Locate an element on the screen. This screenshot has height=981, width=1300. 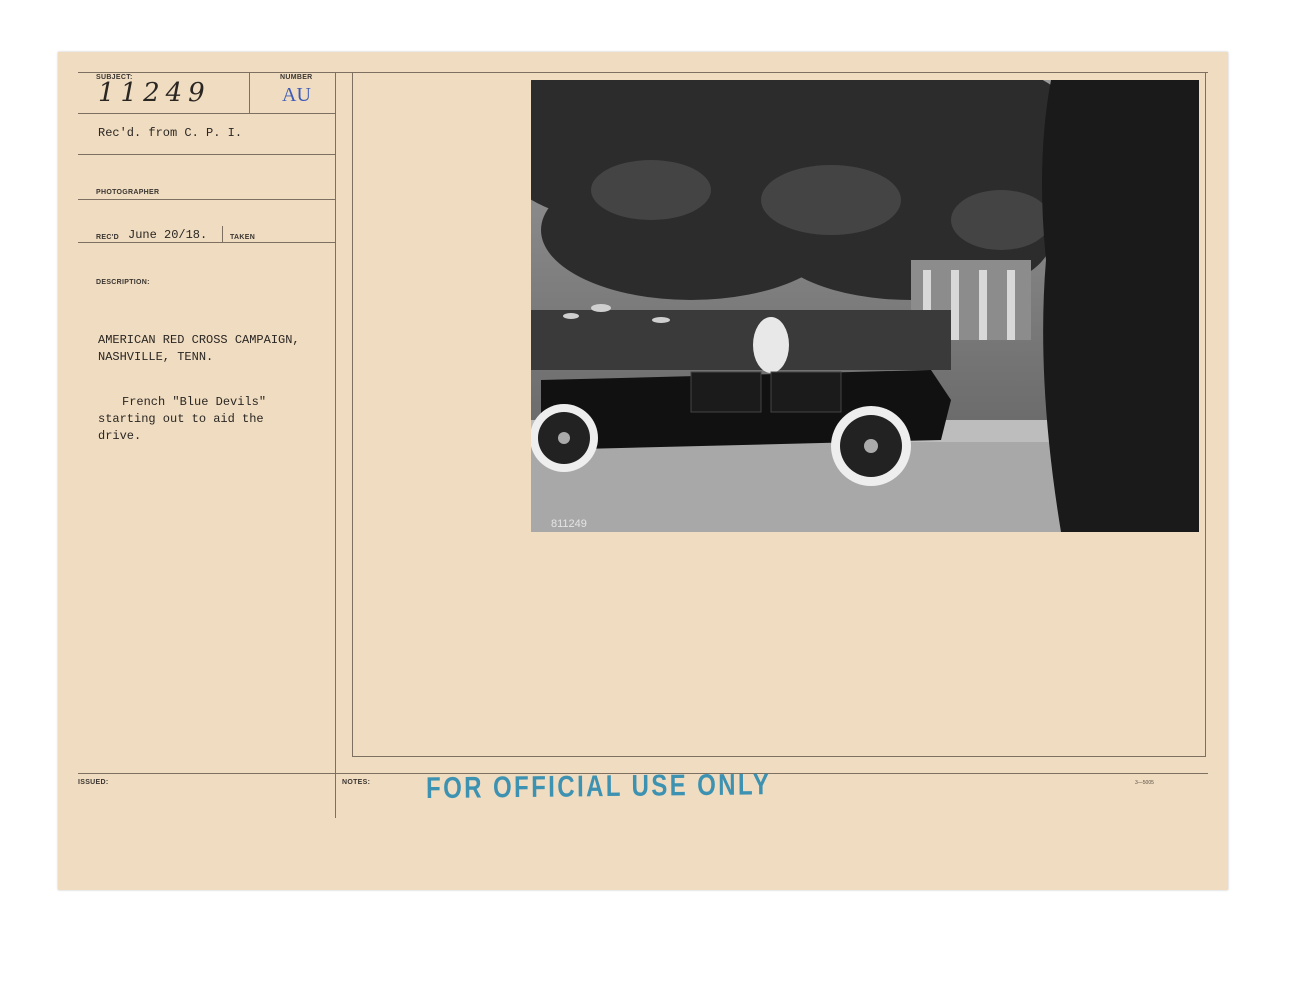
recd-rule is located at coordinates (207, 242).